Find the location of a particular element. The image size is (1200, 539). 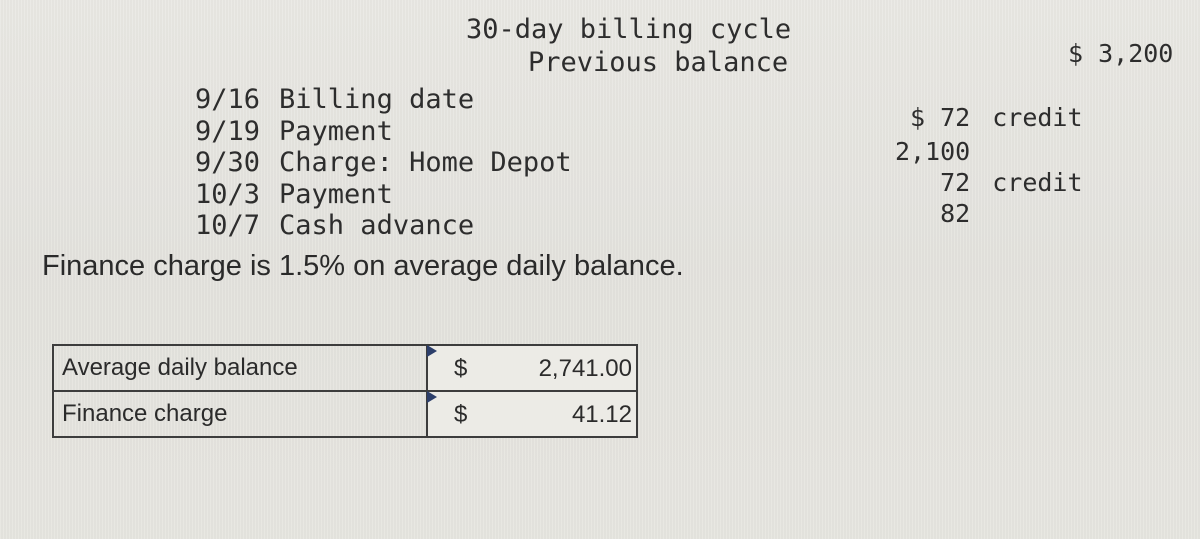

previous-balance-amount: $ 3,200 is located at coordinates (1121, 53).